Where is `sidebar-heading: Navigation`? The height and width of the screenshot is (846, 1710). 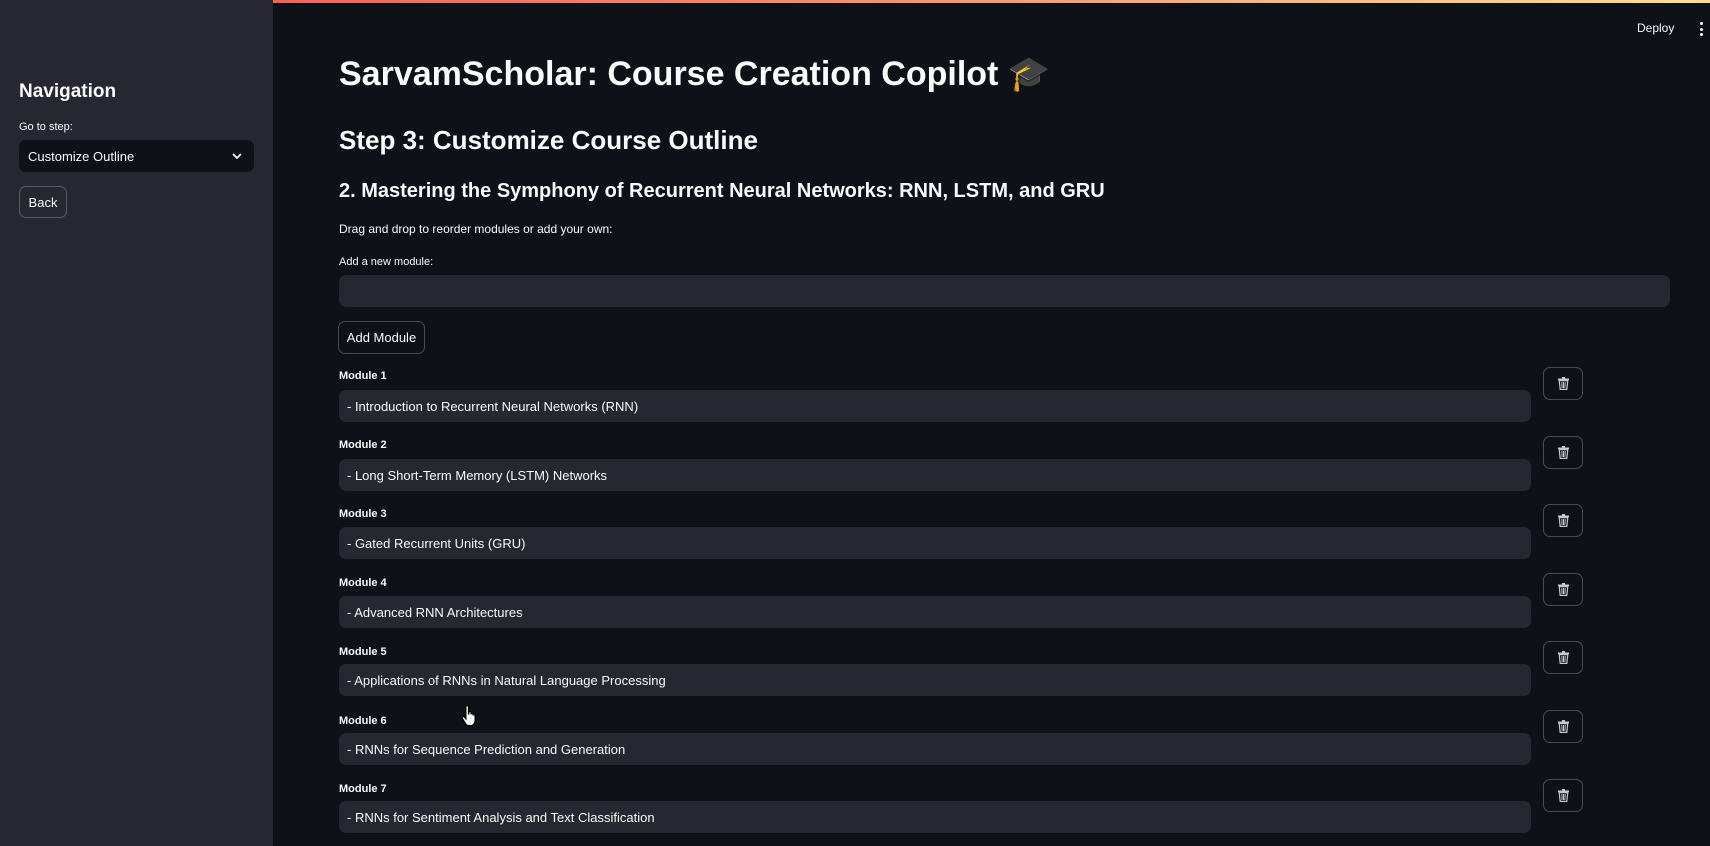 sidebar-heading: Navigation is located at coordinates (68, 91).